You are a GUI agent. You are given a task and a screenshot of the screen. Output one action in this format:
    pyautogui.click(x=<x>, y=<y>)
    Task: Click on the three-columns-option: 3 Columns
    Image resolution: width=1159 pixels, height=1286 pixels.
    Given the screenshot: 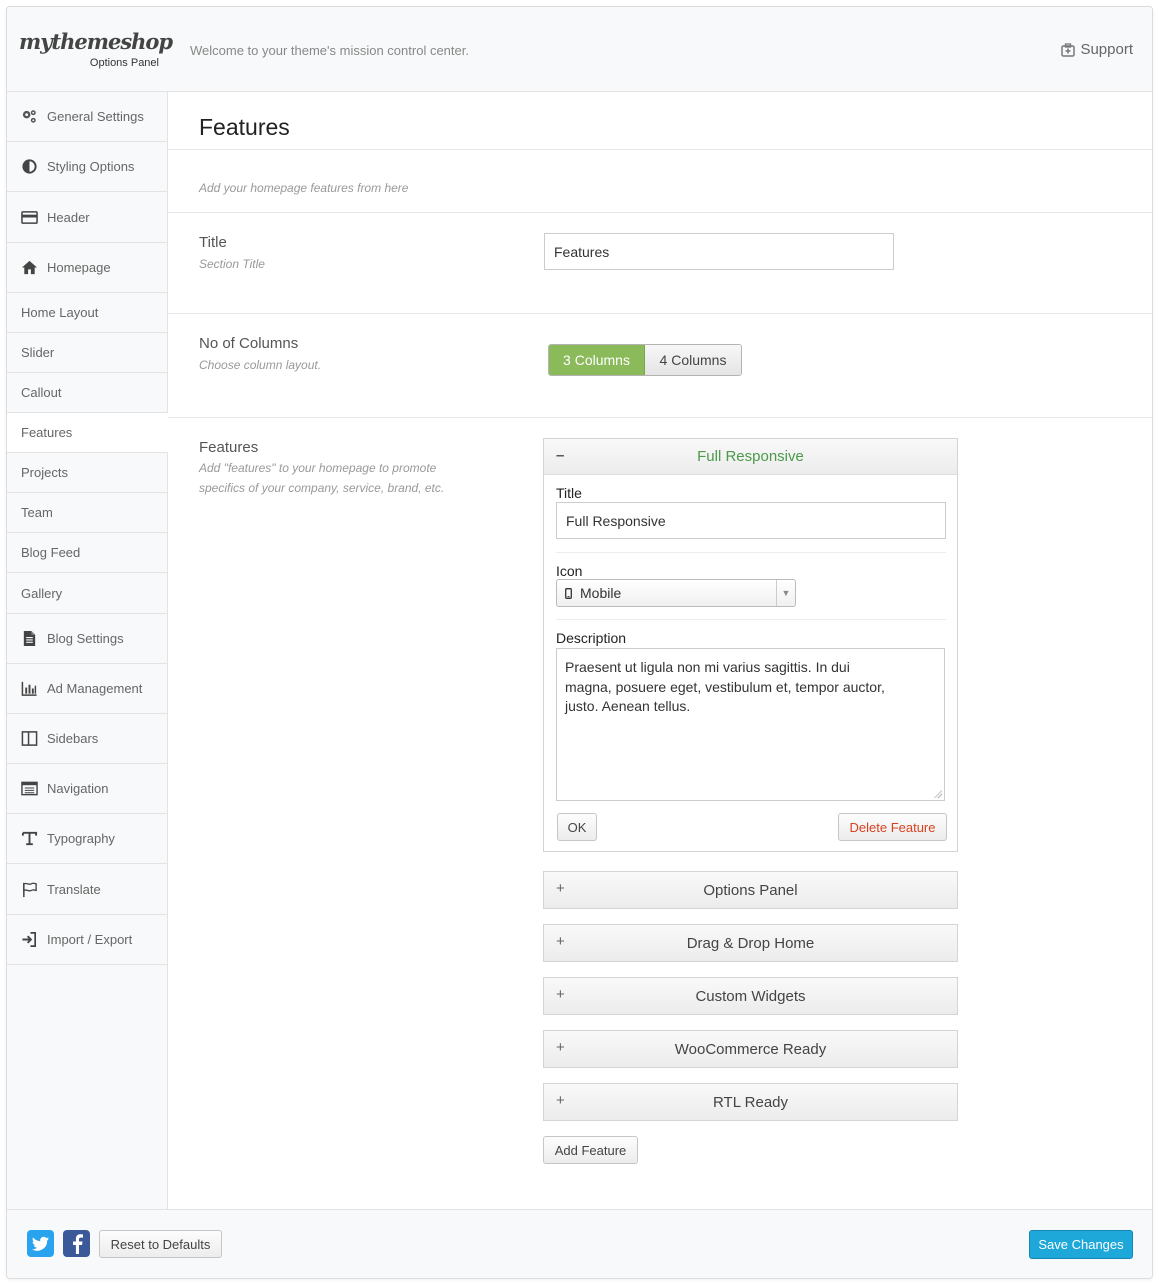 What is the action you would take?
    pyautogui.click(x=597, y=360)
    